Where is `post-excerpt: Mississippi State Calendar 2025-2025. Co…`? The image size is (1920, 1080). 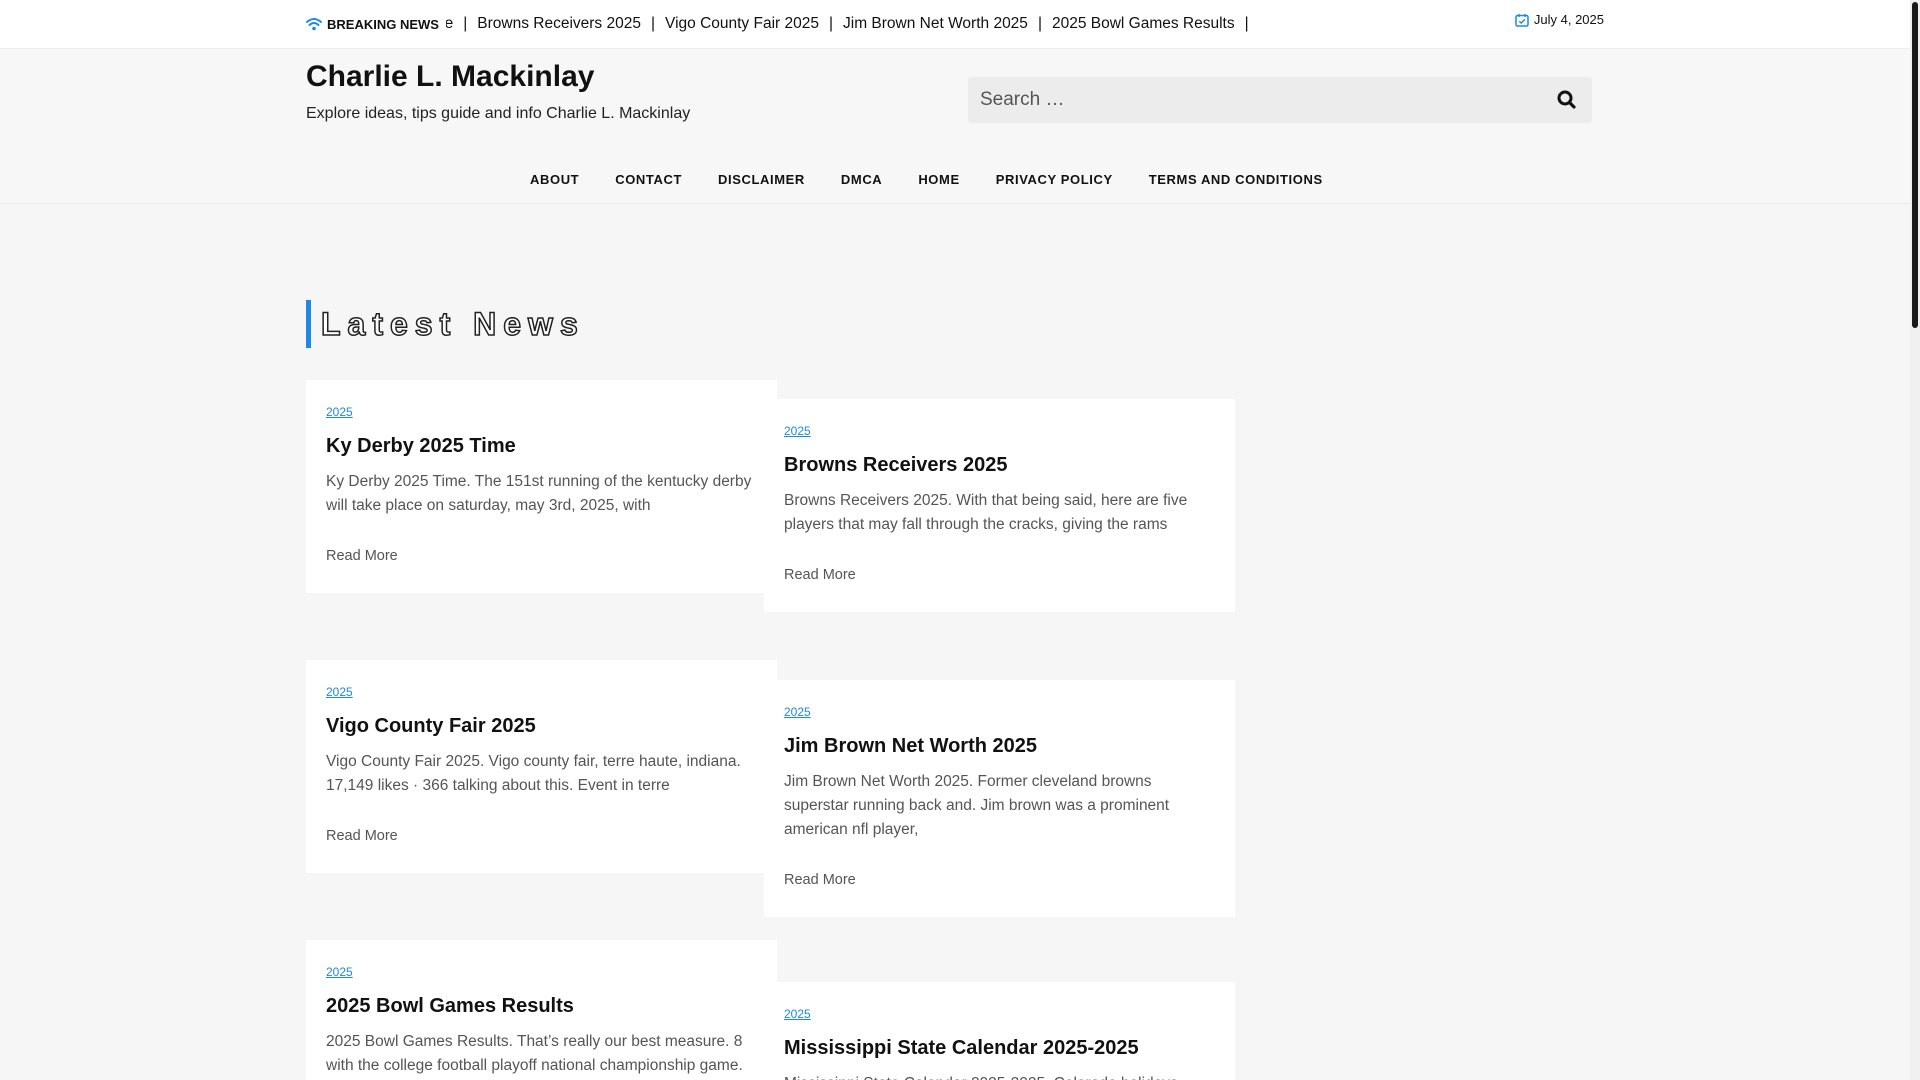
post-excerpt: Mississippi State Calendar 2025-2025. Co… is located at coordinates (999, 1076).